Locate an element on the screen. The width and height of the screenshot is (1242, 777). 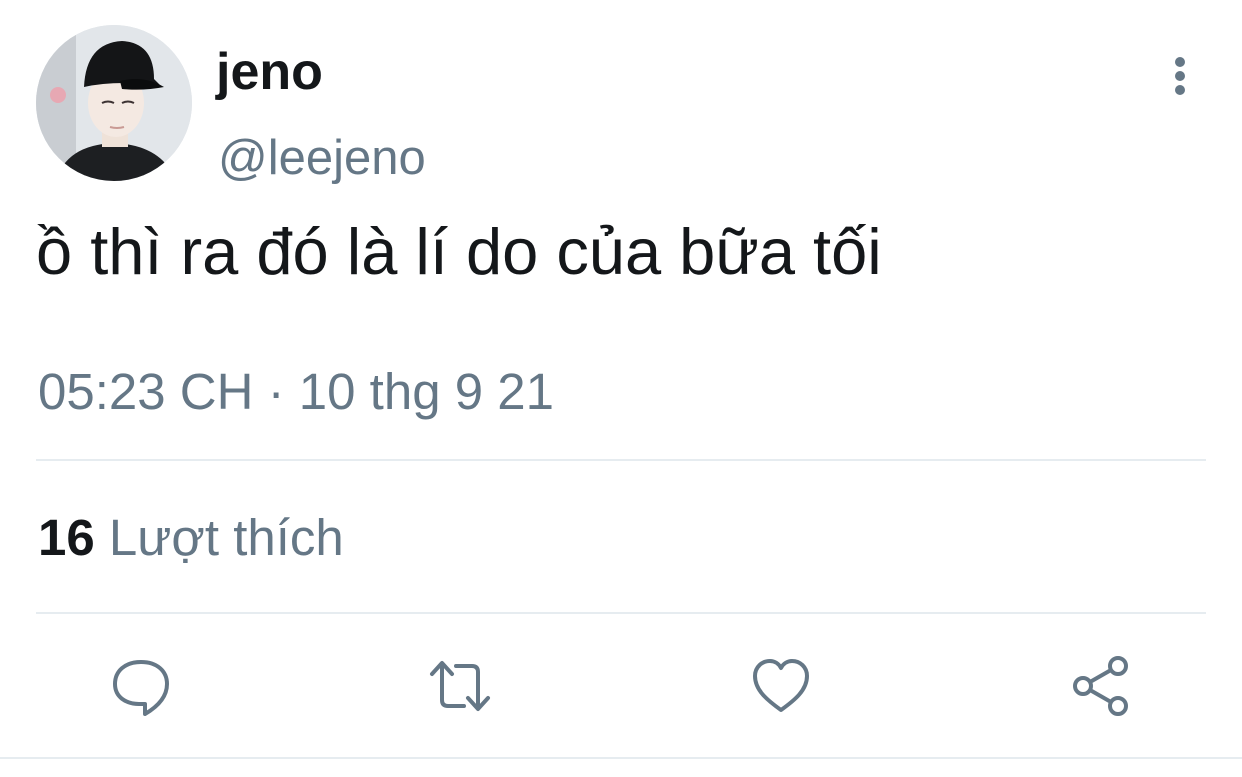
reply-button is located at coordinates (141, 686).